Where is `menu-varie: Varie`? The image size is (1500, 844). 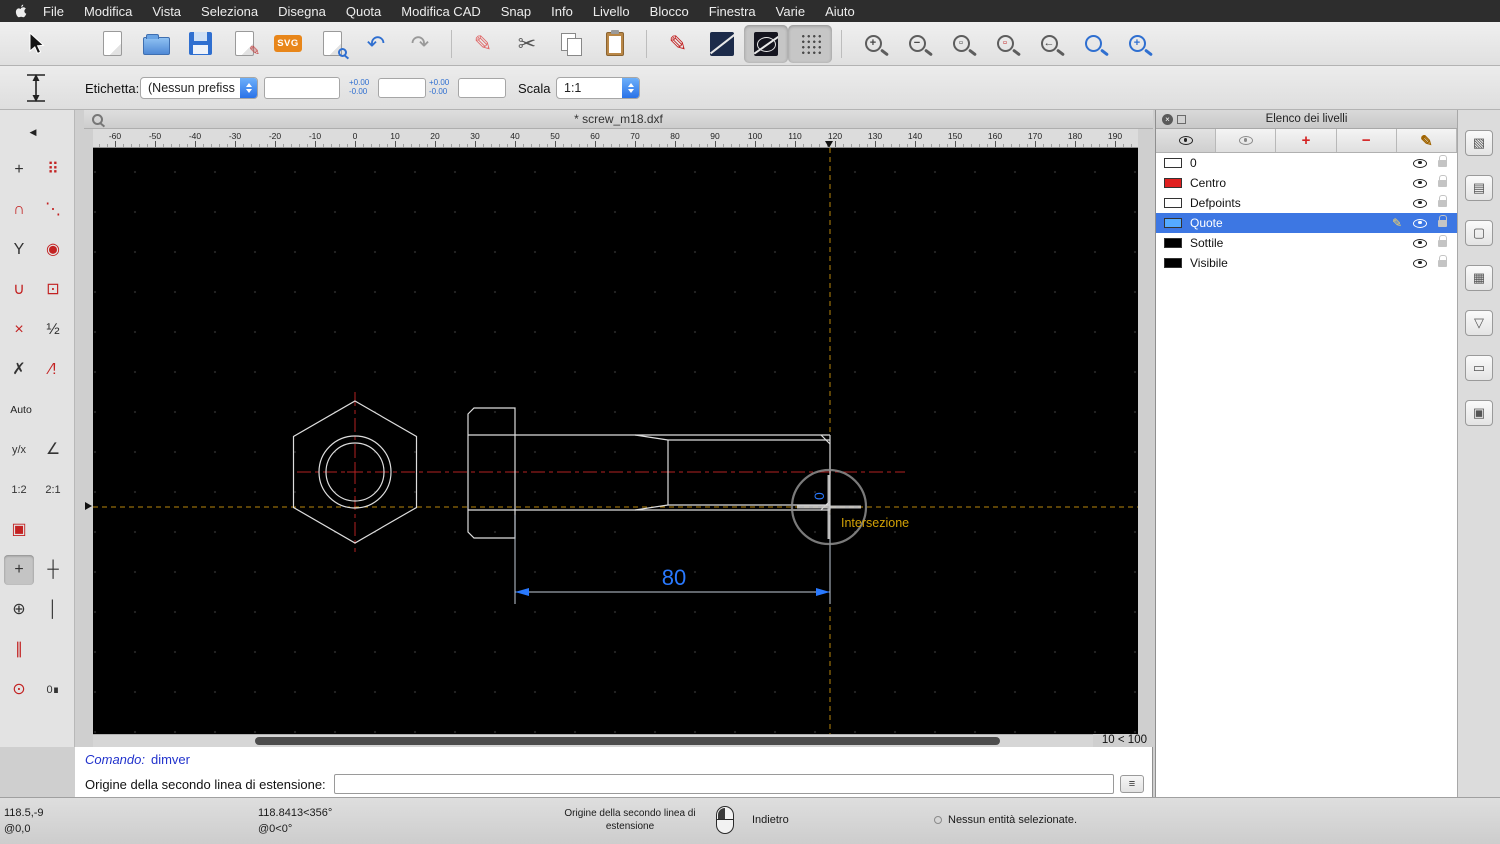
menu-varie: Varie is located at coordinates (790, 11).